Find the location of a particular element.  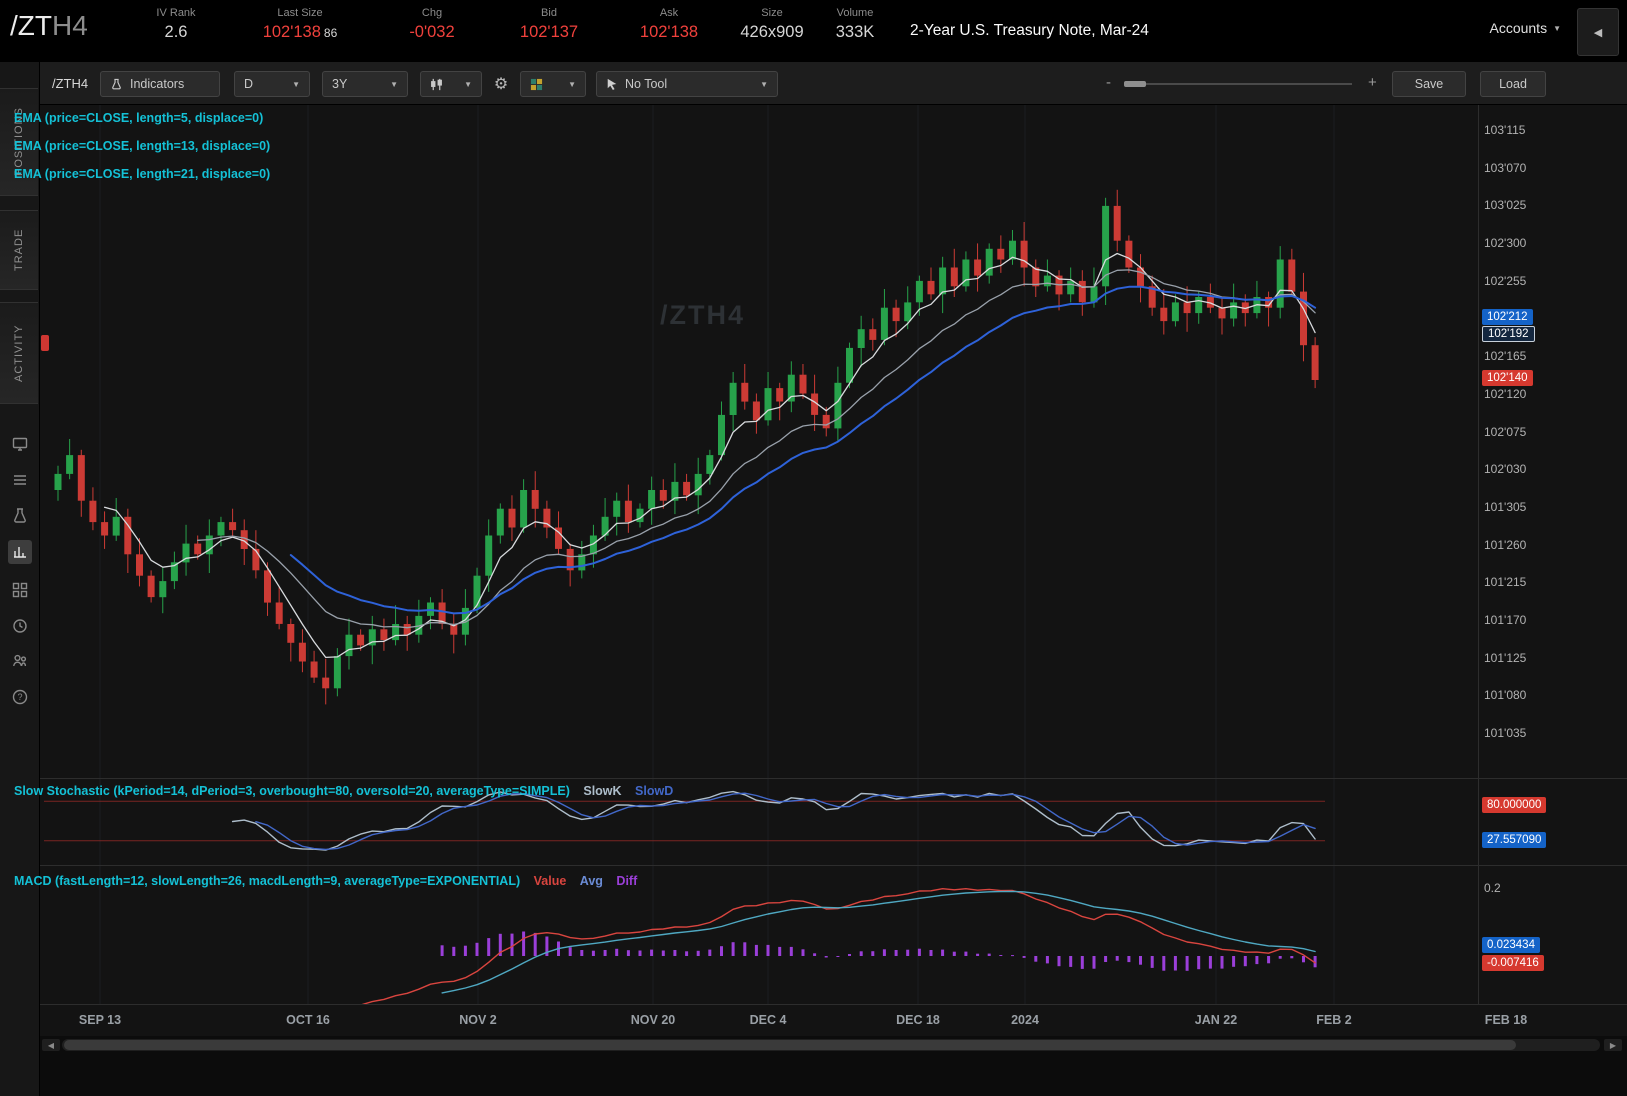

scroll-right-button: ▶ is located at coordinates (1613, 1045).